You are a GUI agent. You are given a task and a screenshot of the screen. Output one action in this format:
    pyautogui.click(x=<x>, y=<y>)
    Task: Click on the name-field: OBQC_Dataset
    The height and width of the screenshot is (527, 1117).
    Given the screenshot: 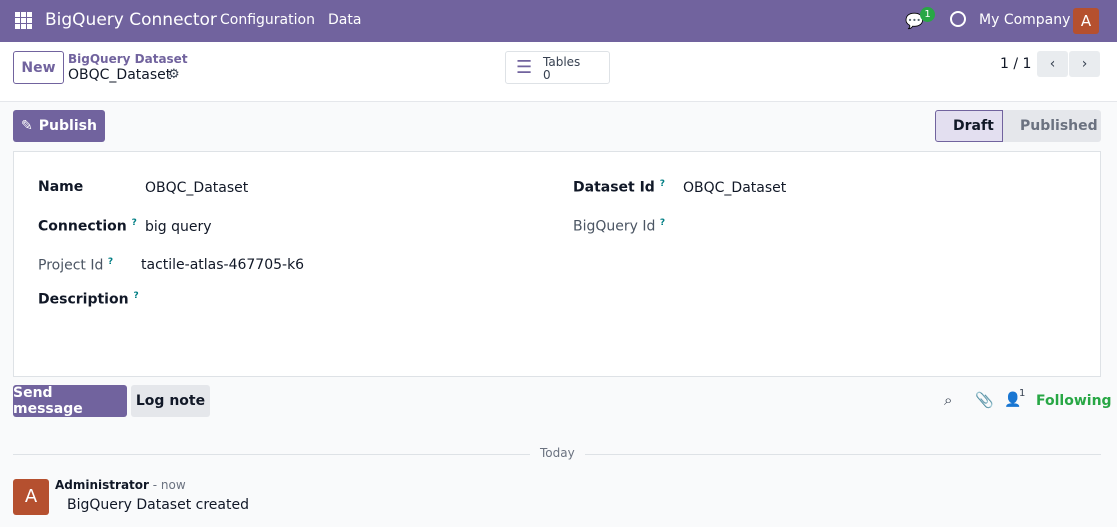 What is the action you would take?
    pyautogui.click(x=196, y=188)
    